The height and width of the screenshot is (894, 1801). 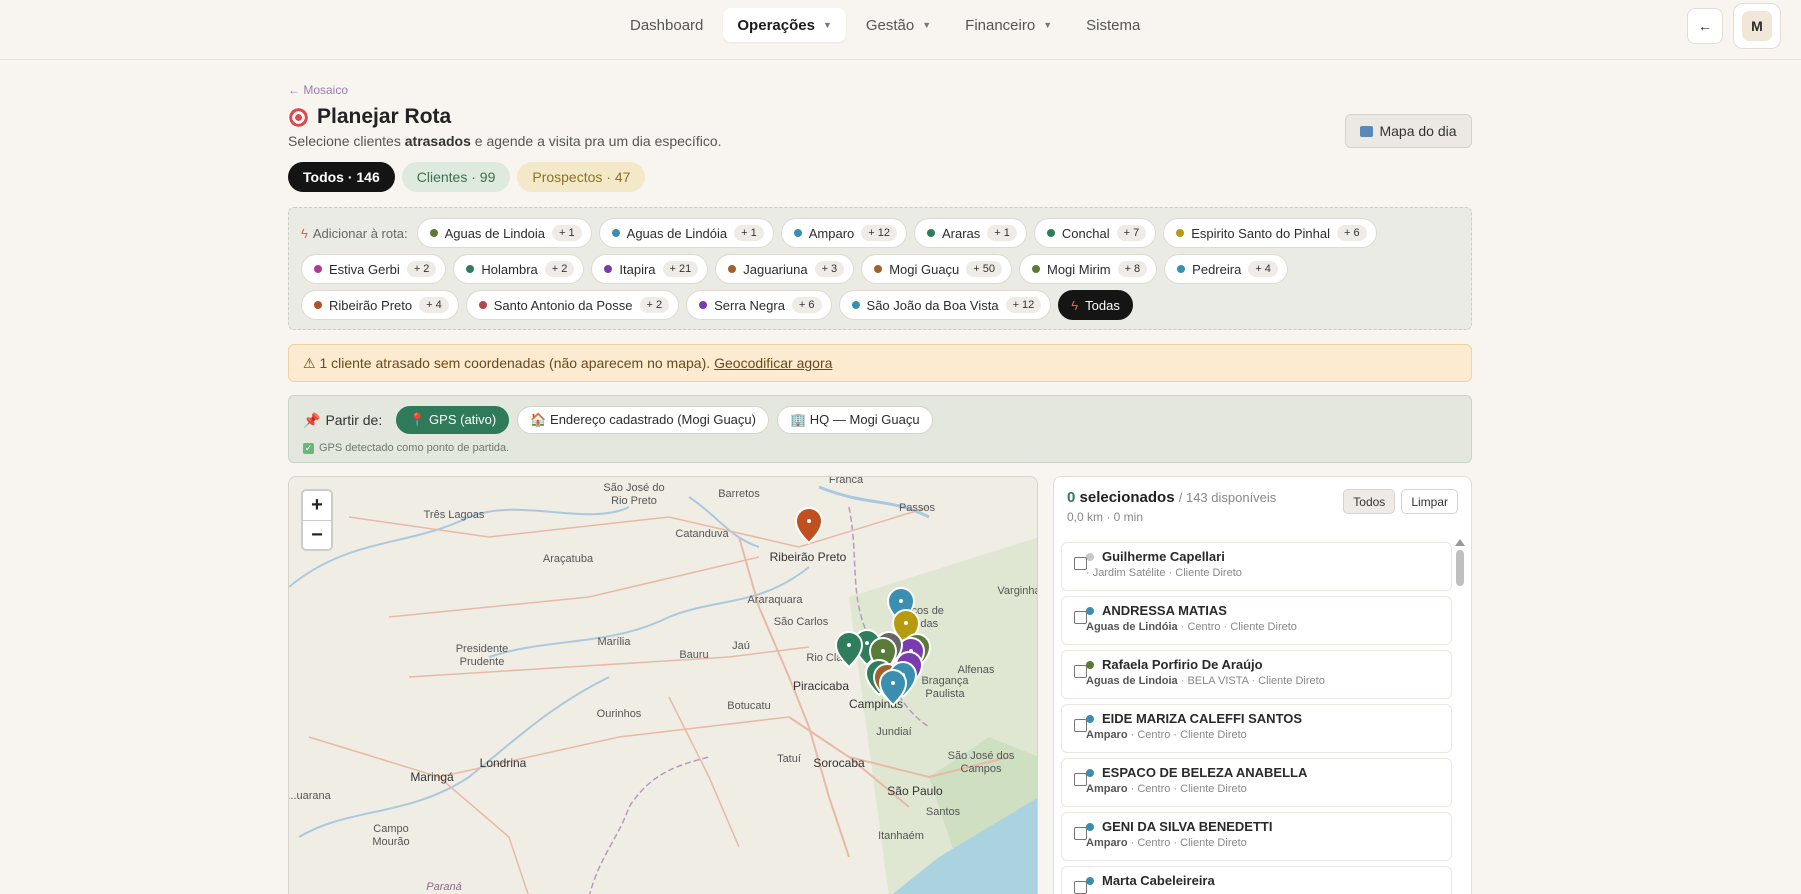 What do you see at coordinates (317, 534) in the screenshot?
I see `zoom-out-button: −` at bounding box center [317, 534].